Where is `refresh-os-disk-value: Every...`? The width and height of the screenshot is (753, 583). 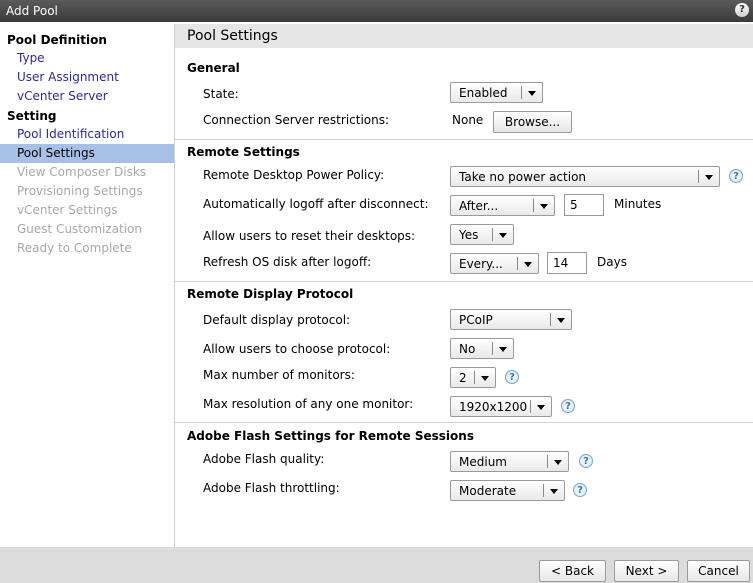 refresh-os-disk-value: Every... is located at coordinates (481, 264).